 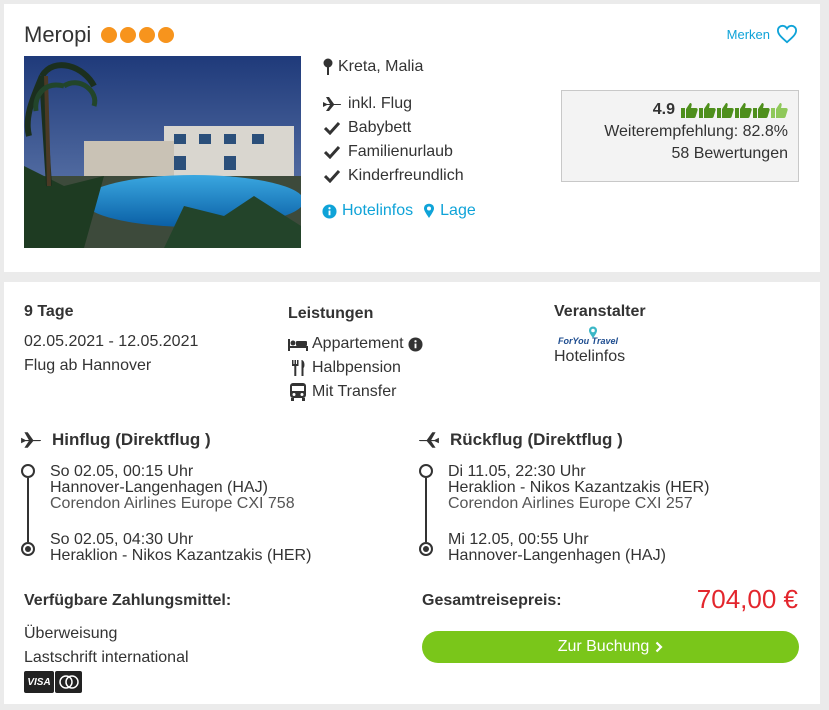 What do you see at coordinates (570, 503) in the screenshot?
I see `rueckflug-airline: Corendon Airlines Europe CXI 257` at bounding box center [570, 503].